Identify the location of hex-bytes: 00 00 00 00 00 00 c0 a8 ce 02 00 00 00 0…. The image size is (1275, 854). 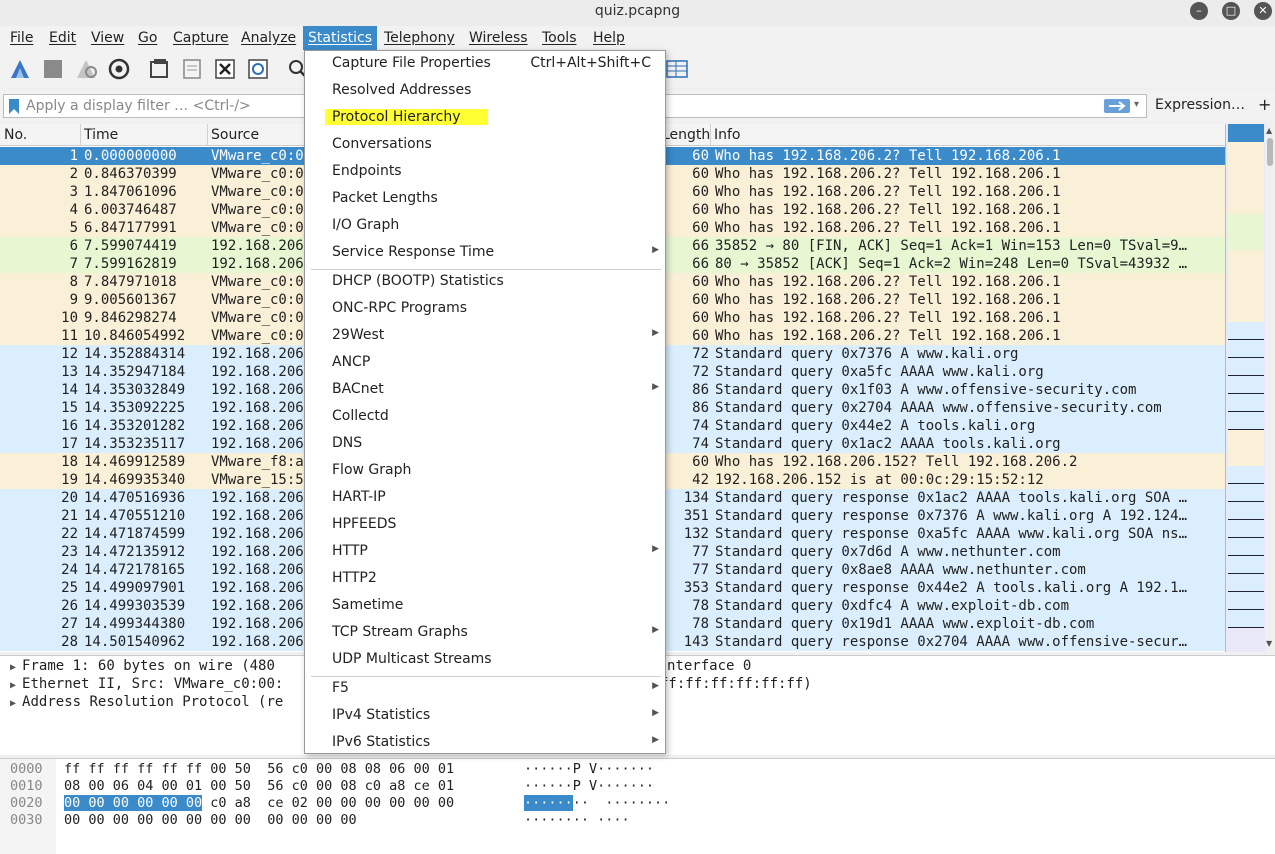
(259, 803).